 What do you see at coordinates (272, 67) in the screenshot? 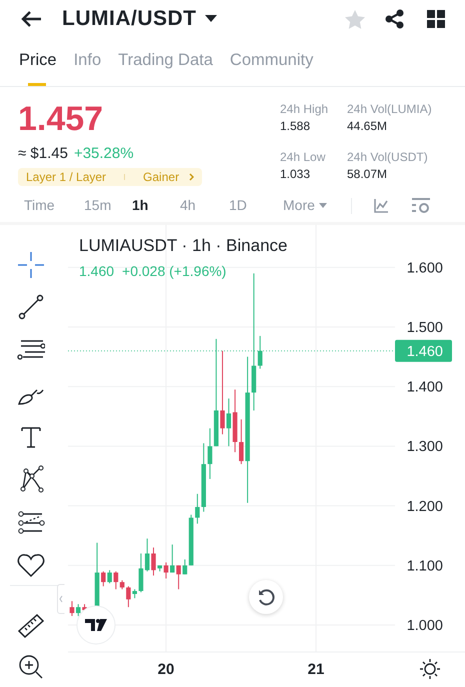
I see `tab: Community` at bounding box center [272, 67].